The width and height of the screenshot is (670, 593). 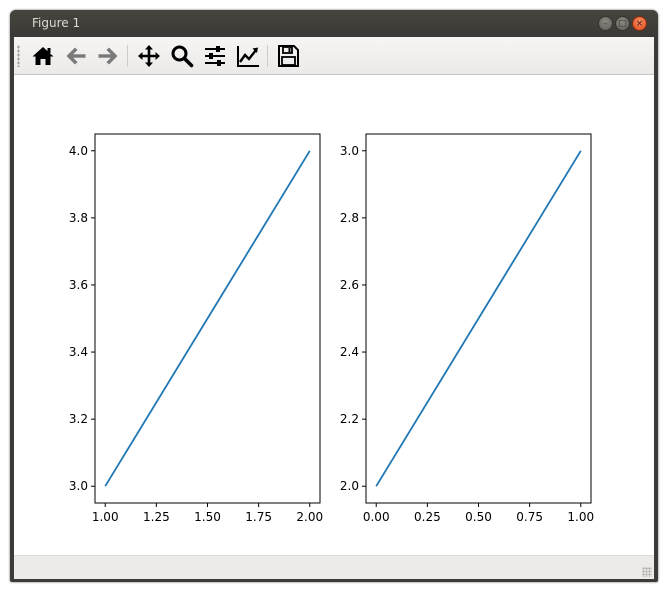 I want to click on navigation-toolbar, so click(x=334, y=56).